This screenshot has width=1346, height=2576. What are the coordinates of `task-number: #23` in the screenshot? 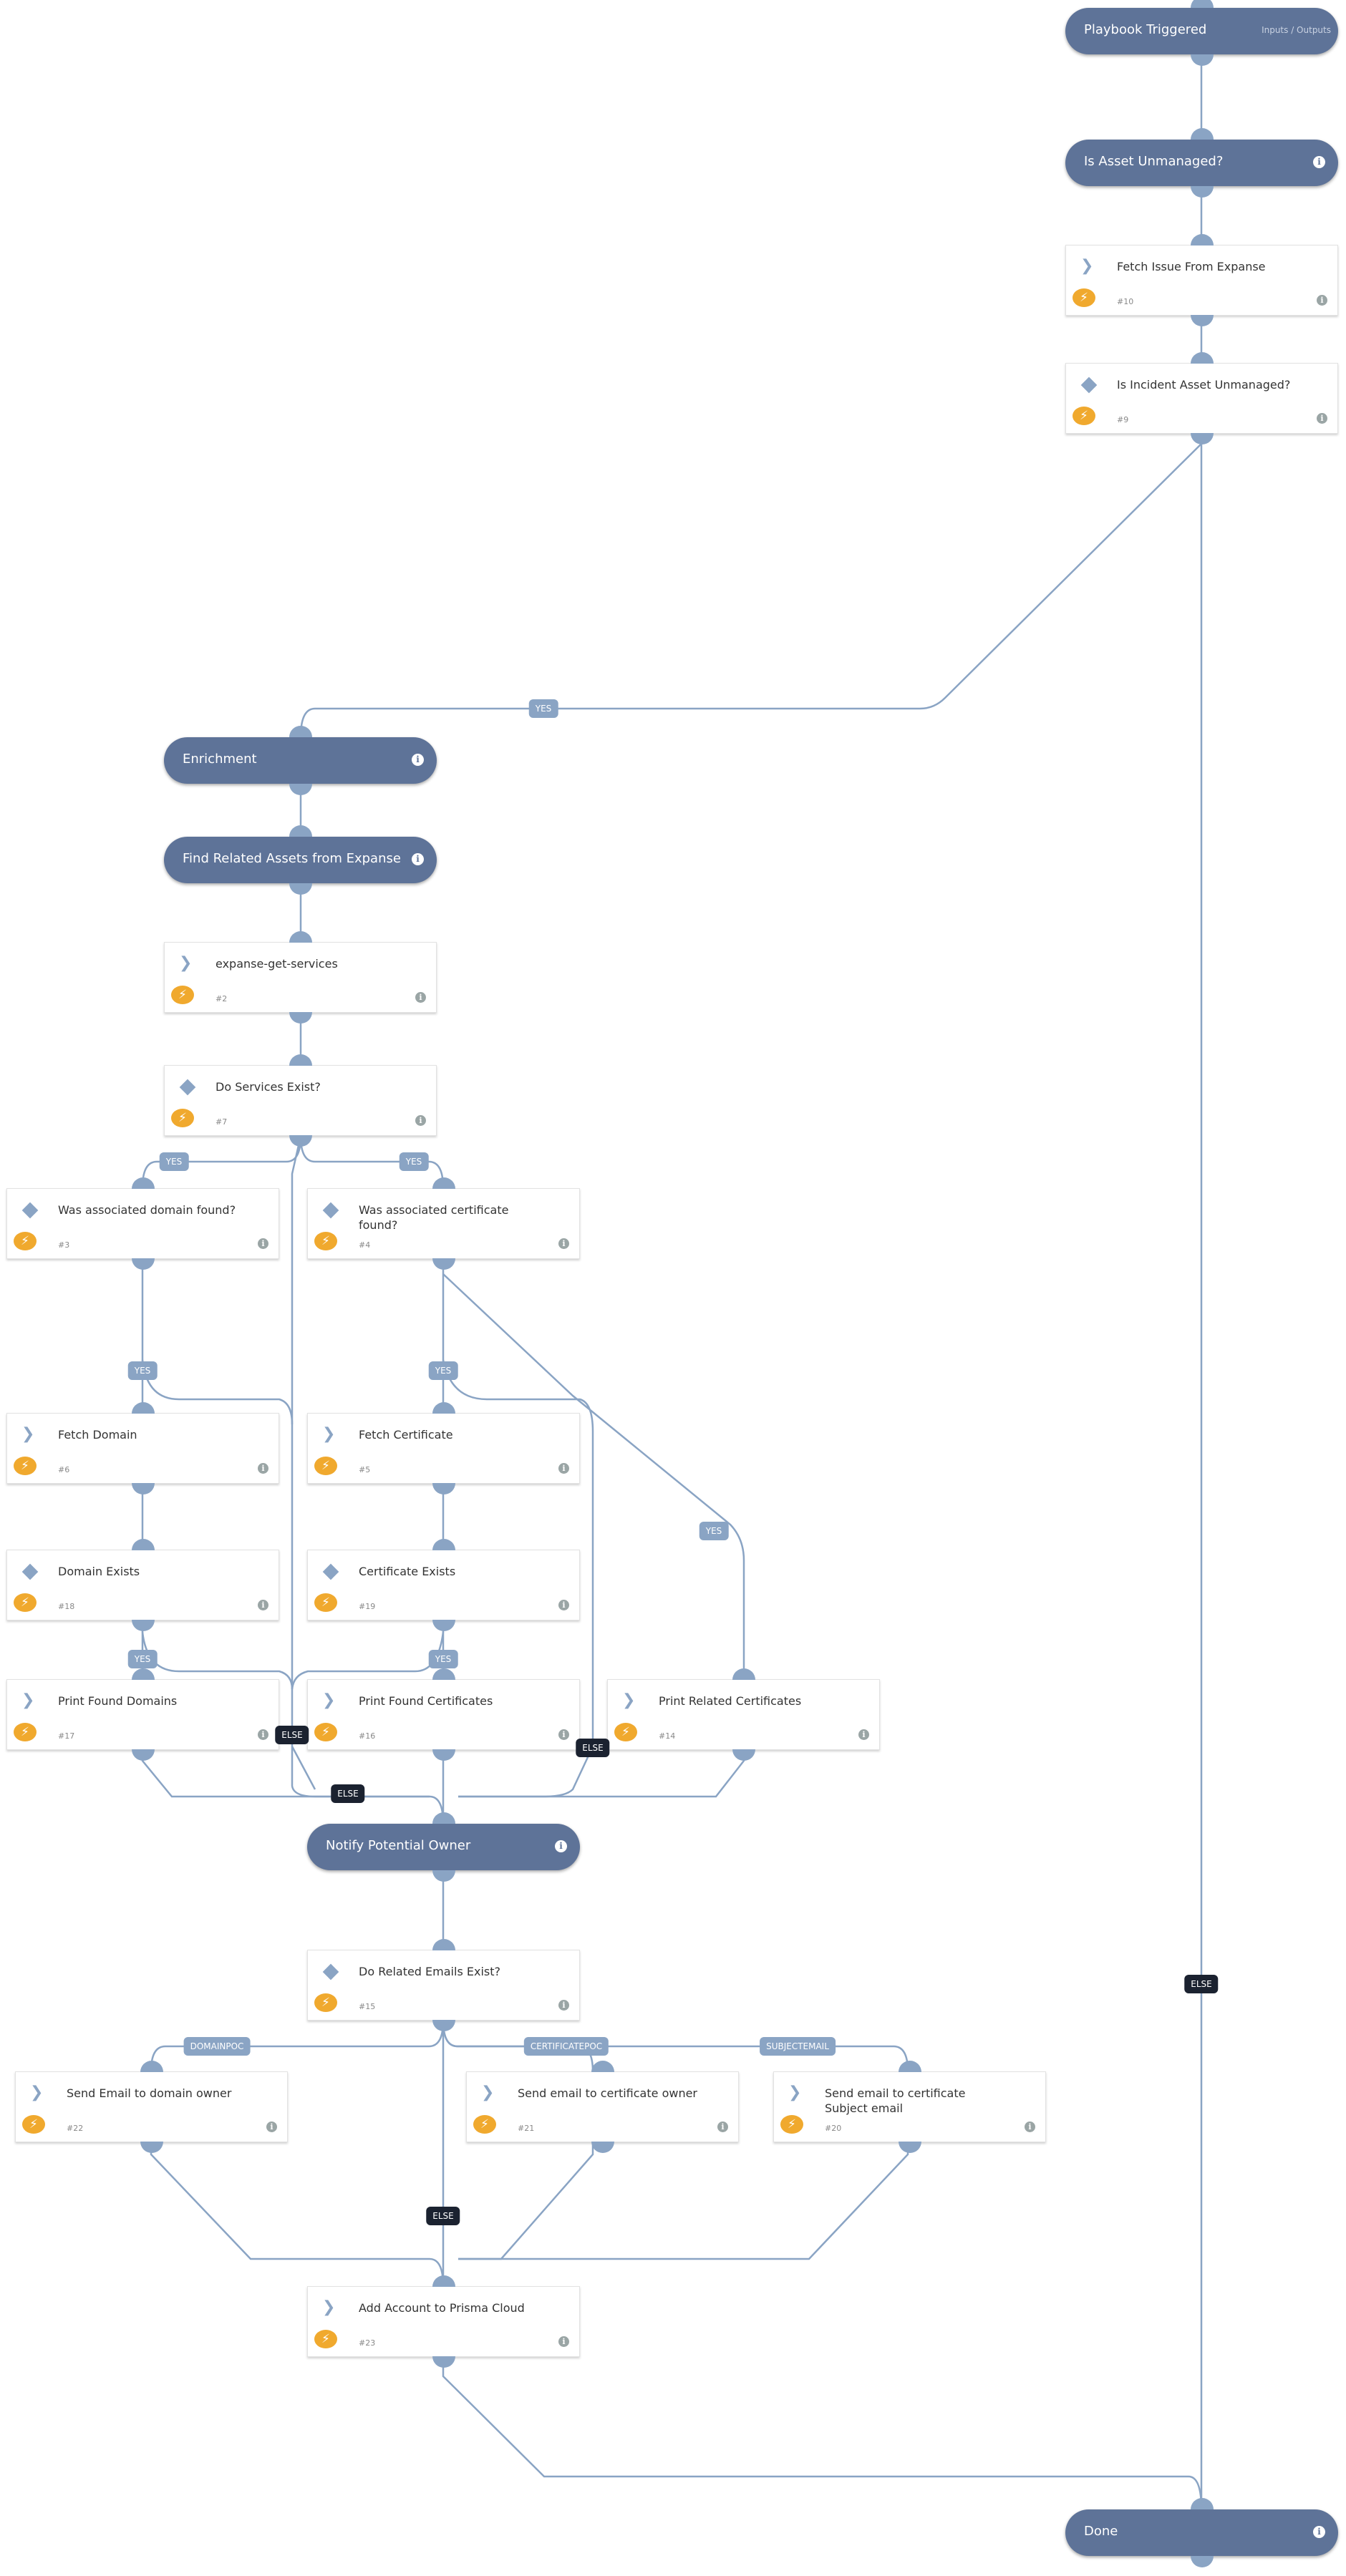 It's located at (367, 2343).